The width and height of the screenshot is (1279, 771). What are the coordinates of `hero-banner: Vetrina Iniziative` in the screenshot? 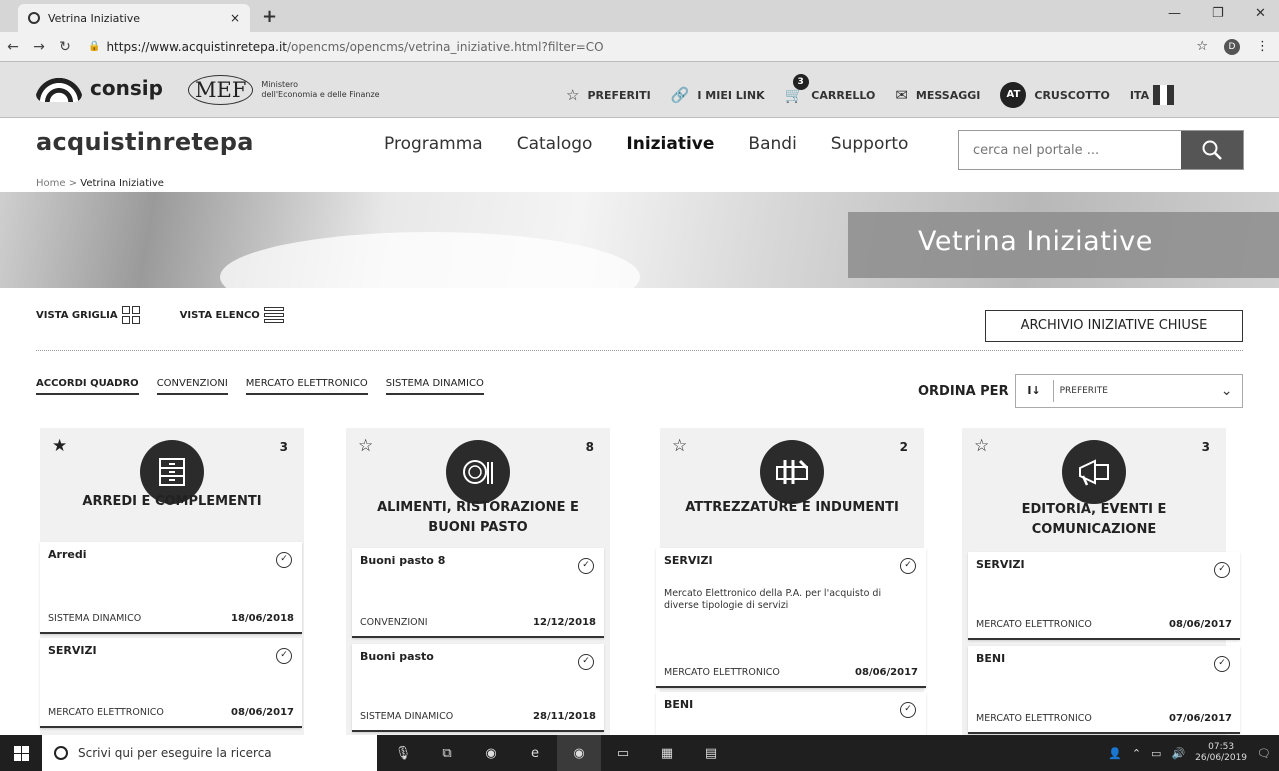 It's located at (639, 240).